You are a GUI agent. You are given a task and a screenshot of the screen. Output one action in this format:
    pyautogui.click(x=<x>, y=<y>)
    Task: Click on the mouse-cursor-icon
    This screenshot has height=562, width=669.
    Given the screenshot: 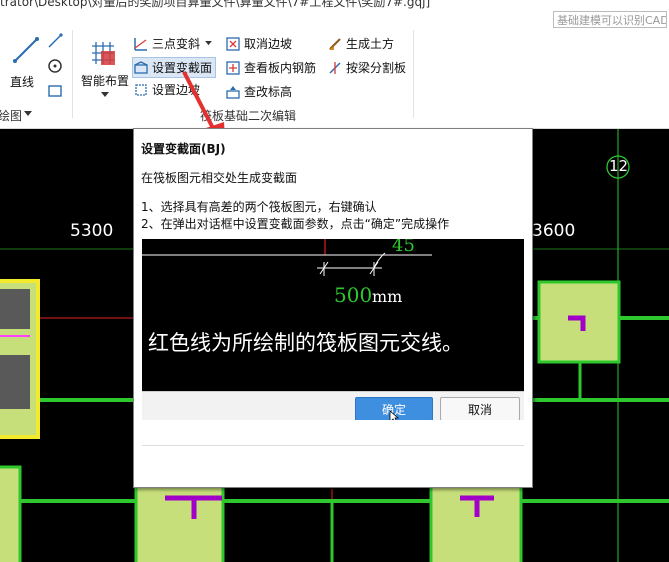 What is the action you would take?
    pyautogui.click(x=394, y=415)
    